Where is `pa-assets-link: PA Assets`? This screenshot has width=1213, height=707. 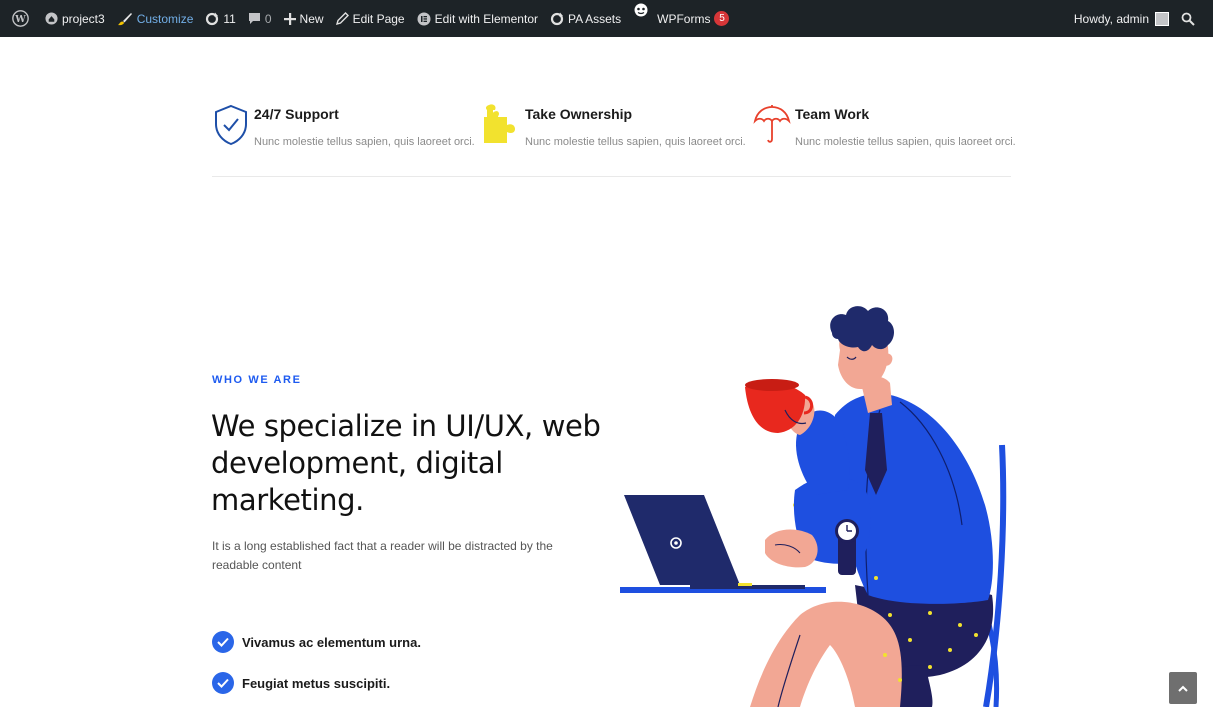
pa-assets-link: PA Assets is located at coordinates (585, 18).